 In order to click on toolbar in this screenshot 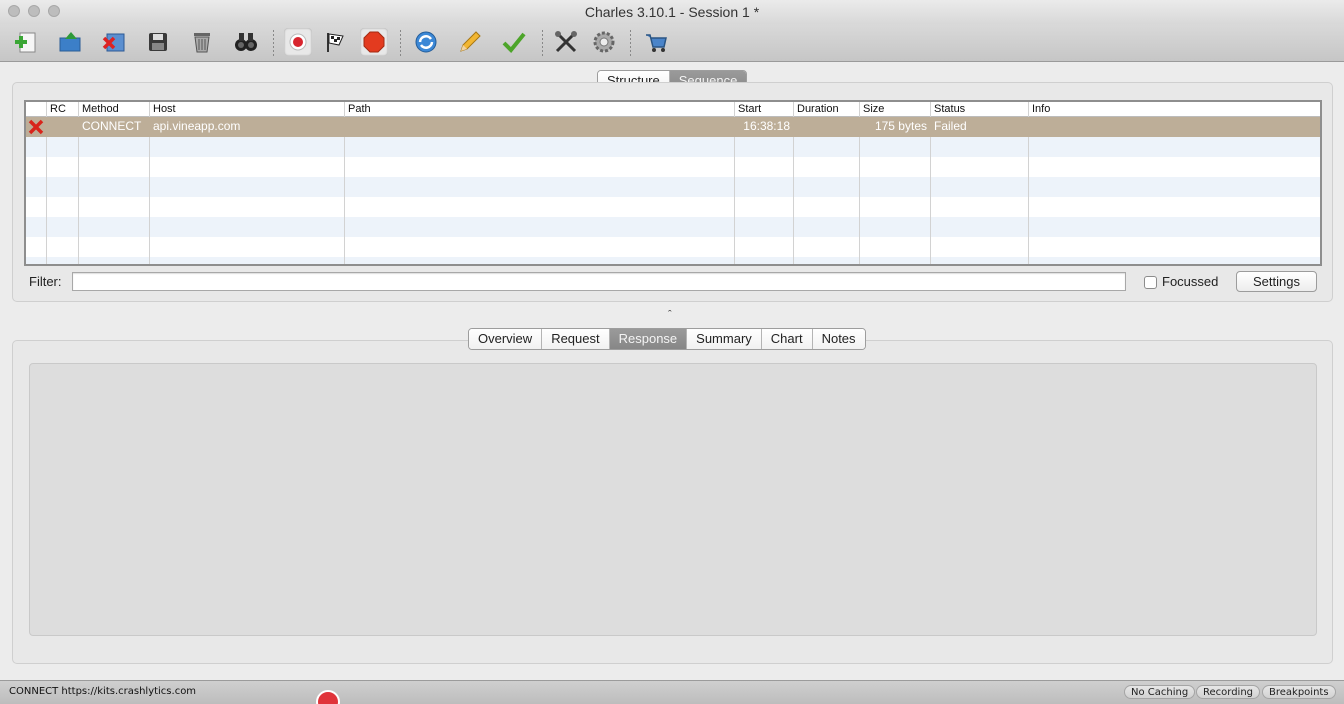, I will do `click(672, 43)`.